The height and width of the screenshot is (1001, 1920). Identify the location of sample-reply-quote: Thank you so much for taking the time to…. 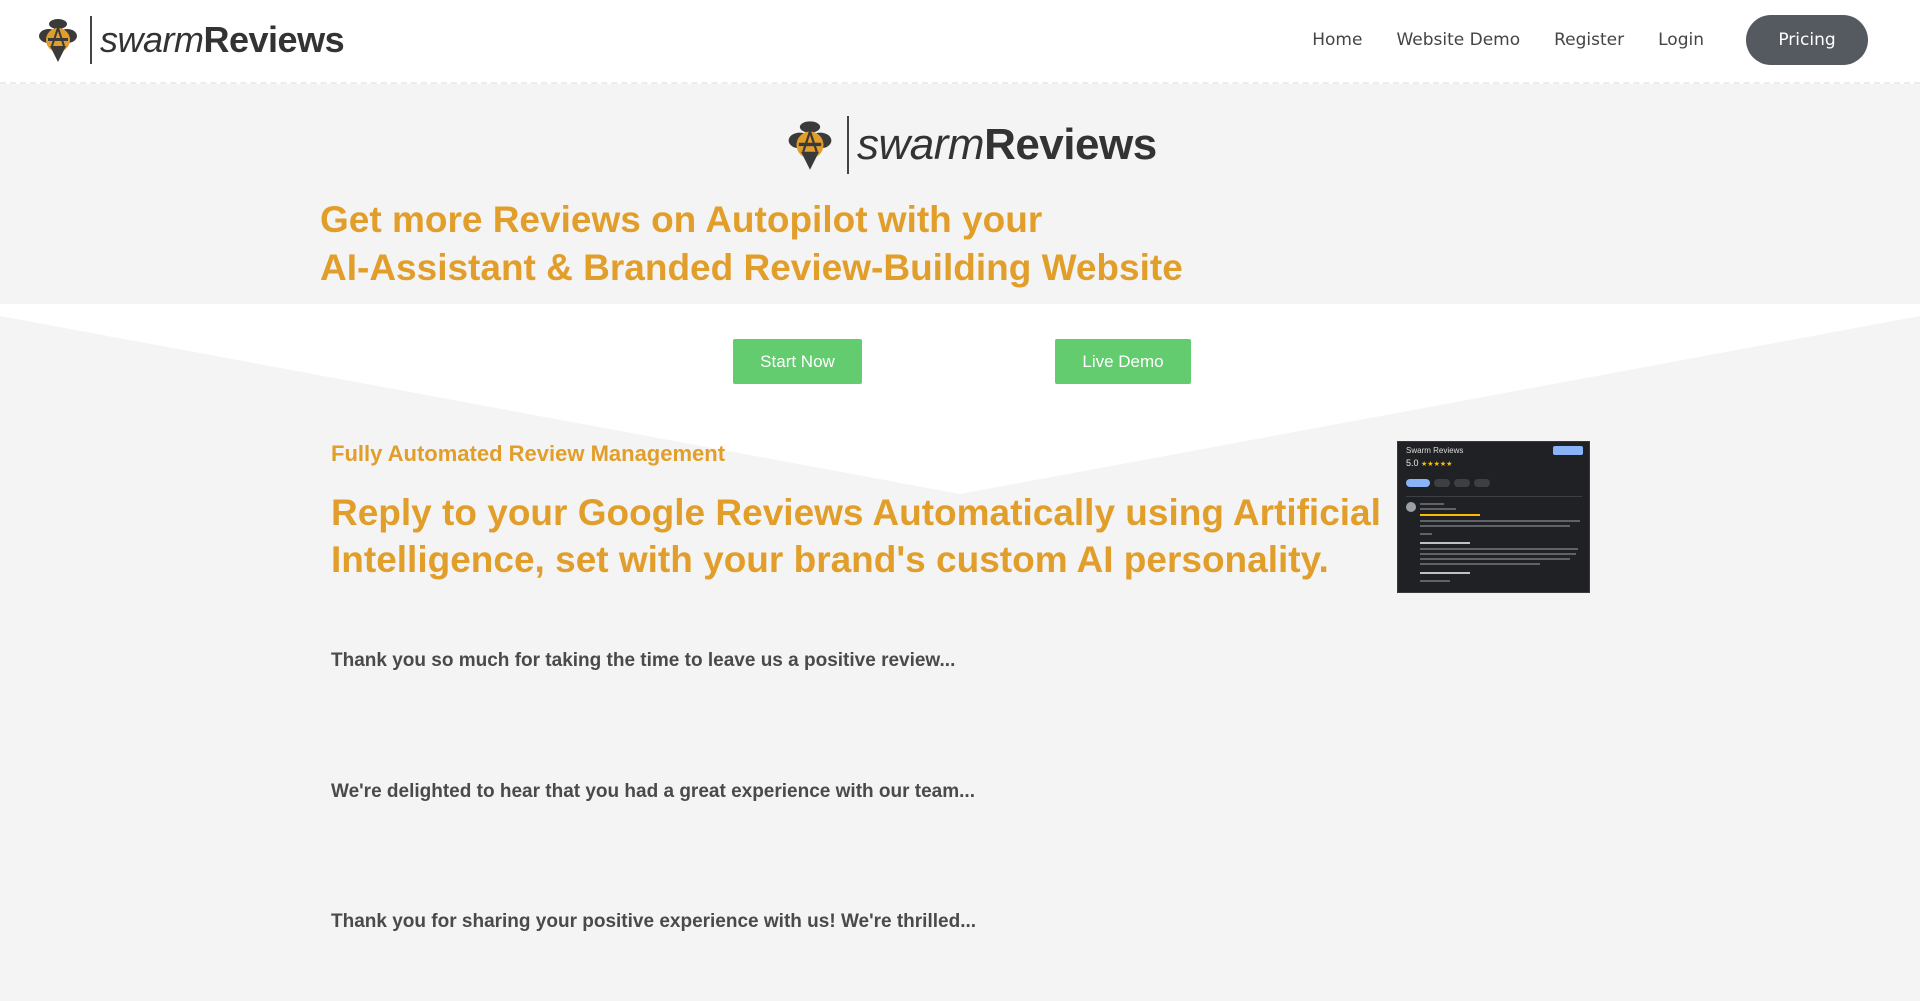
(643, 660).